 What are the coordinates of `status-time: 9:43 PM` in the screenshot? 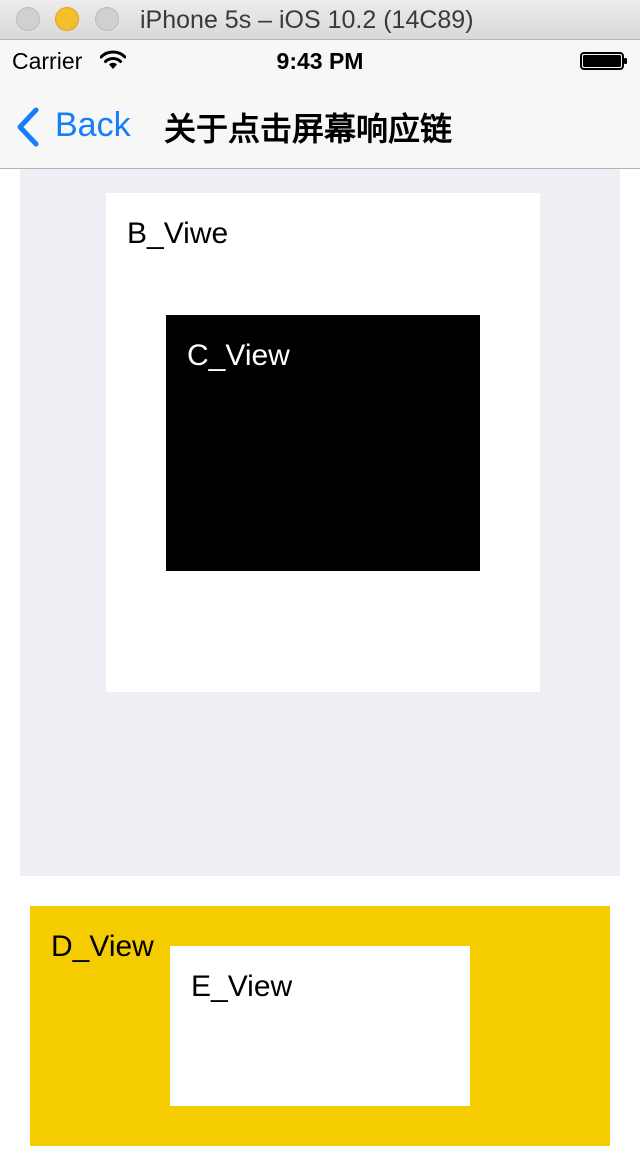 It's located at (320, 61).